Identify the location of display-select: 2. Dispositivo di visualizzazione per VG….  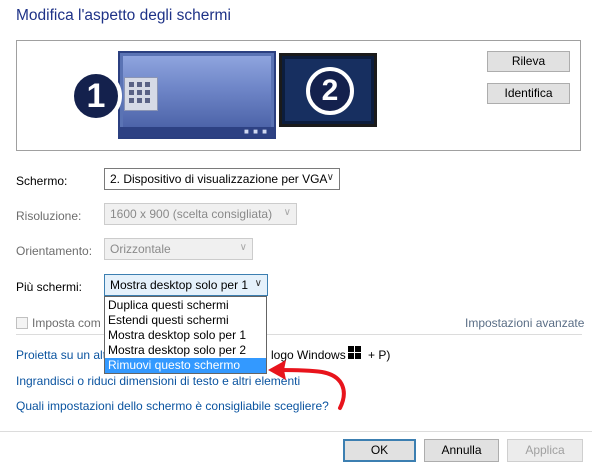
(222, 179).